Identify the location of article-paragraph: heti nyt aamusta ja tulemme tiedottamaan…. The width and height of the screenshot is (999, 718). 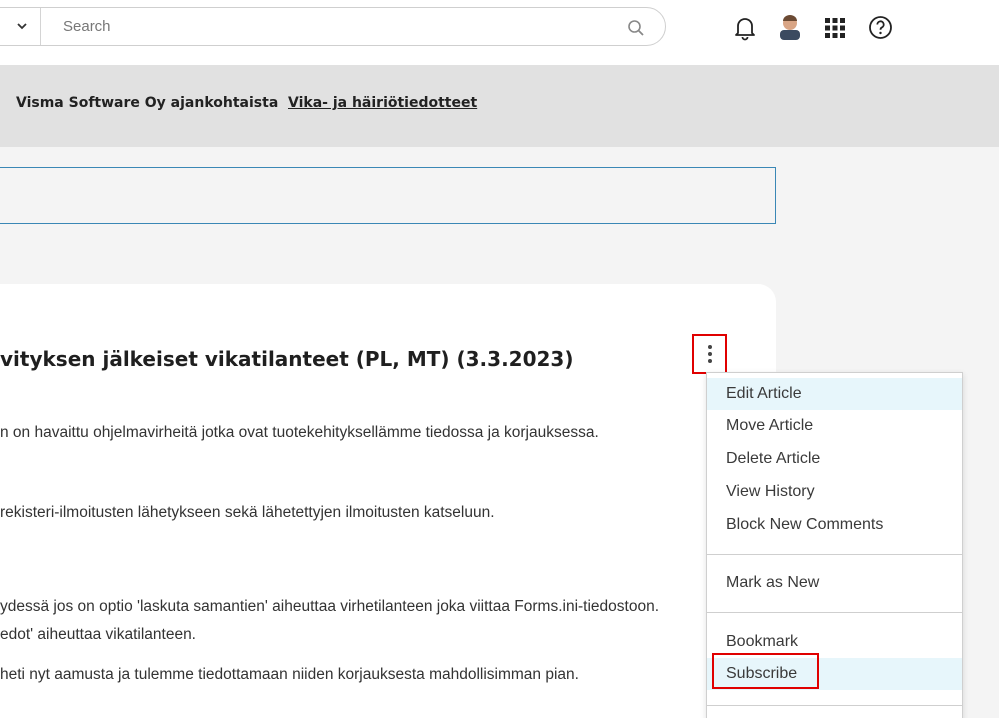
(289, 674).